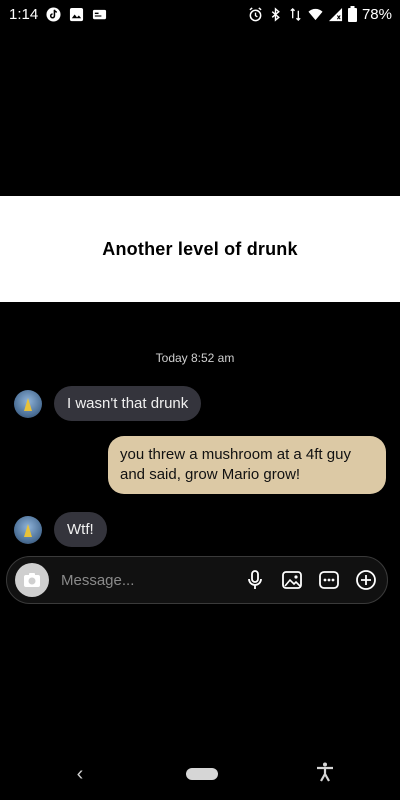  Describe the element at coordinates (200, 14) in the screenshot. I see `status-bar: 1:14 78%` at that location.